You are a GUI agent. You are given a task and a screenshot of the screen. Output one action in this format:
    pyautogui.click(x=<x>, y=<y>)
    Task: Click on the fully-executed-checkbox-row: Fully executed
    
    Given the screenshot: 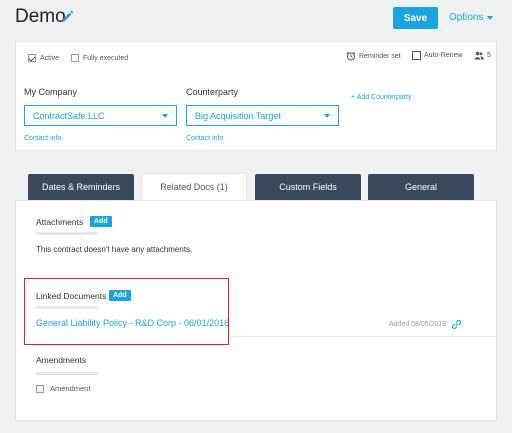 What is the action you would take?
    pyautogui.click(x=99, y=58)
    